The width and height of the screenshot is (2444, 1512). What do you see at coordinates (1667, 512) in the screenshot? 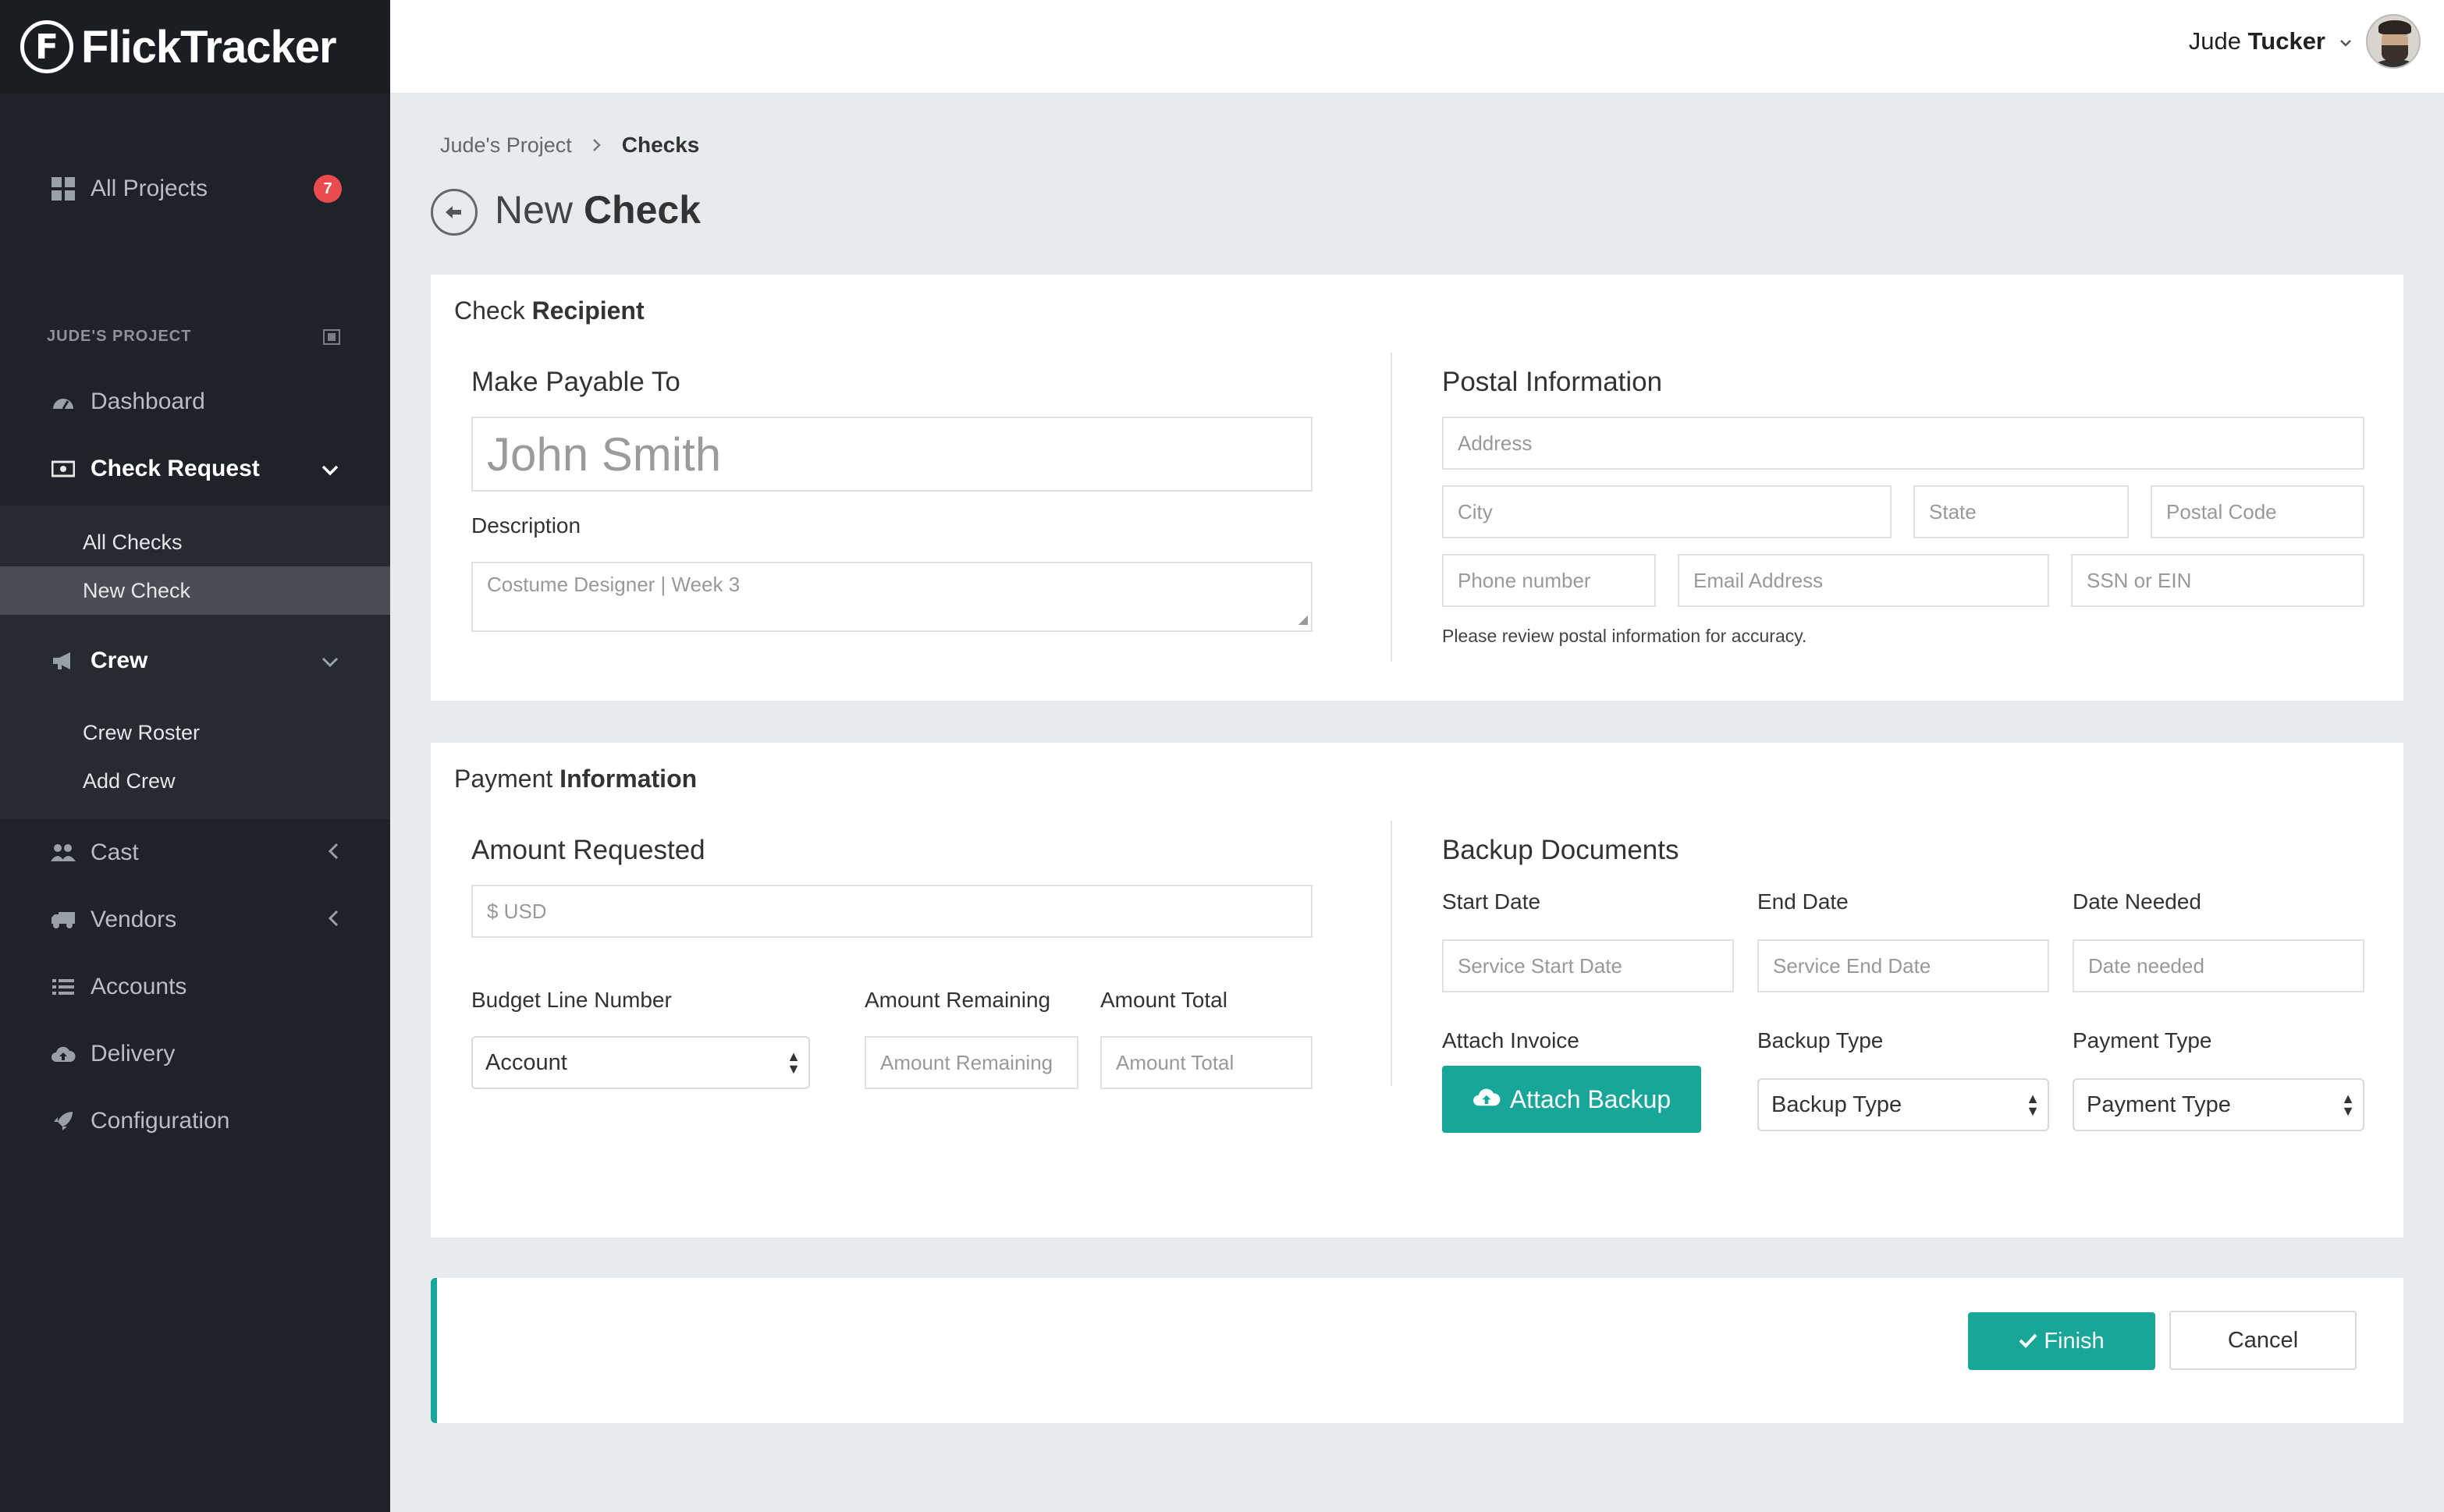
I see `city-input: City` at bounding box center [1667, 512].